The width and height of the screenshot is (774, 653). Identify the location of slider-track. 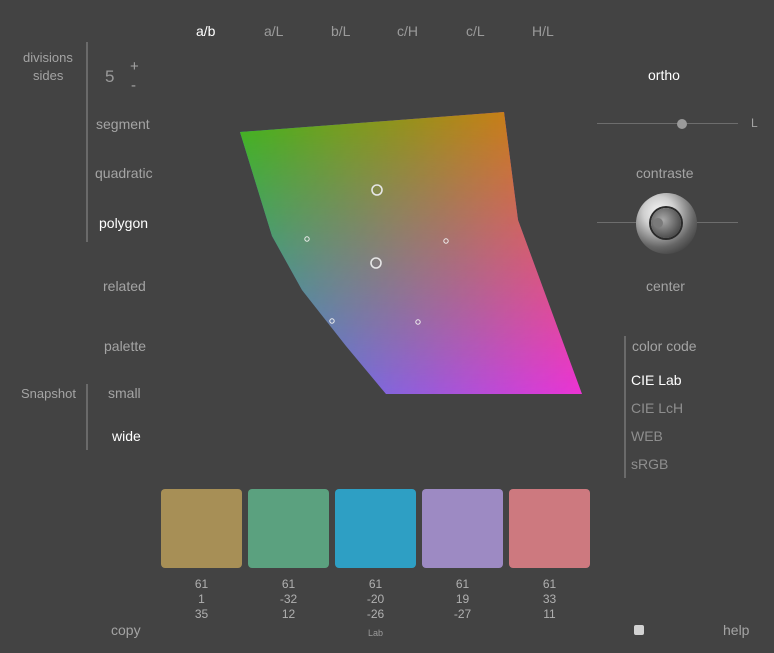
(667, 123).